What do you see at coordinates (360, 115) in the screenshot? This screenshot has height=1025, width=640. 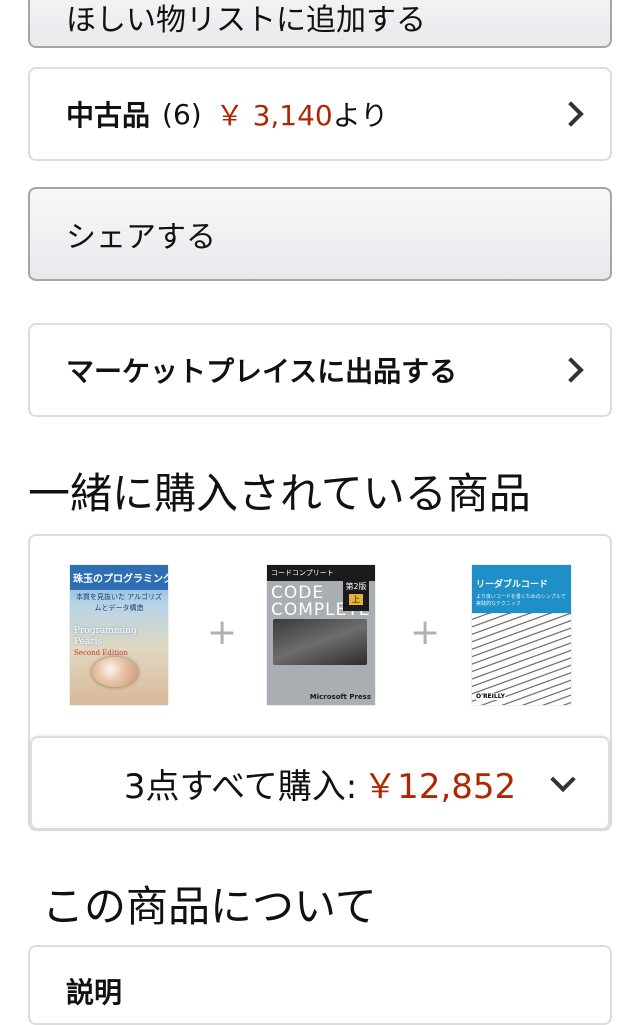 I see `used-offer-suffix: より` at bounding box center [360, 115].